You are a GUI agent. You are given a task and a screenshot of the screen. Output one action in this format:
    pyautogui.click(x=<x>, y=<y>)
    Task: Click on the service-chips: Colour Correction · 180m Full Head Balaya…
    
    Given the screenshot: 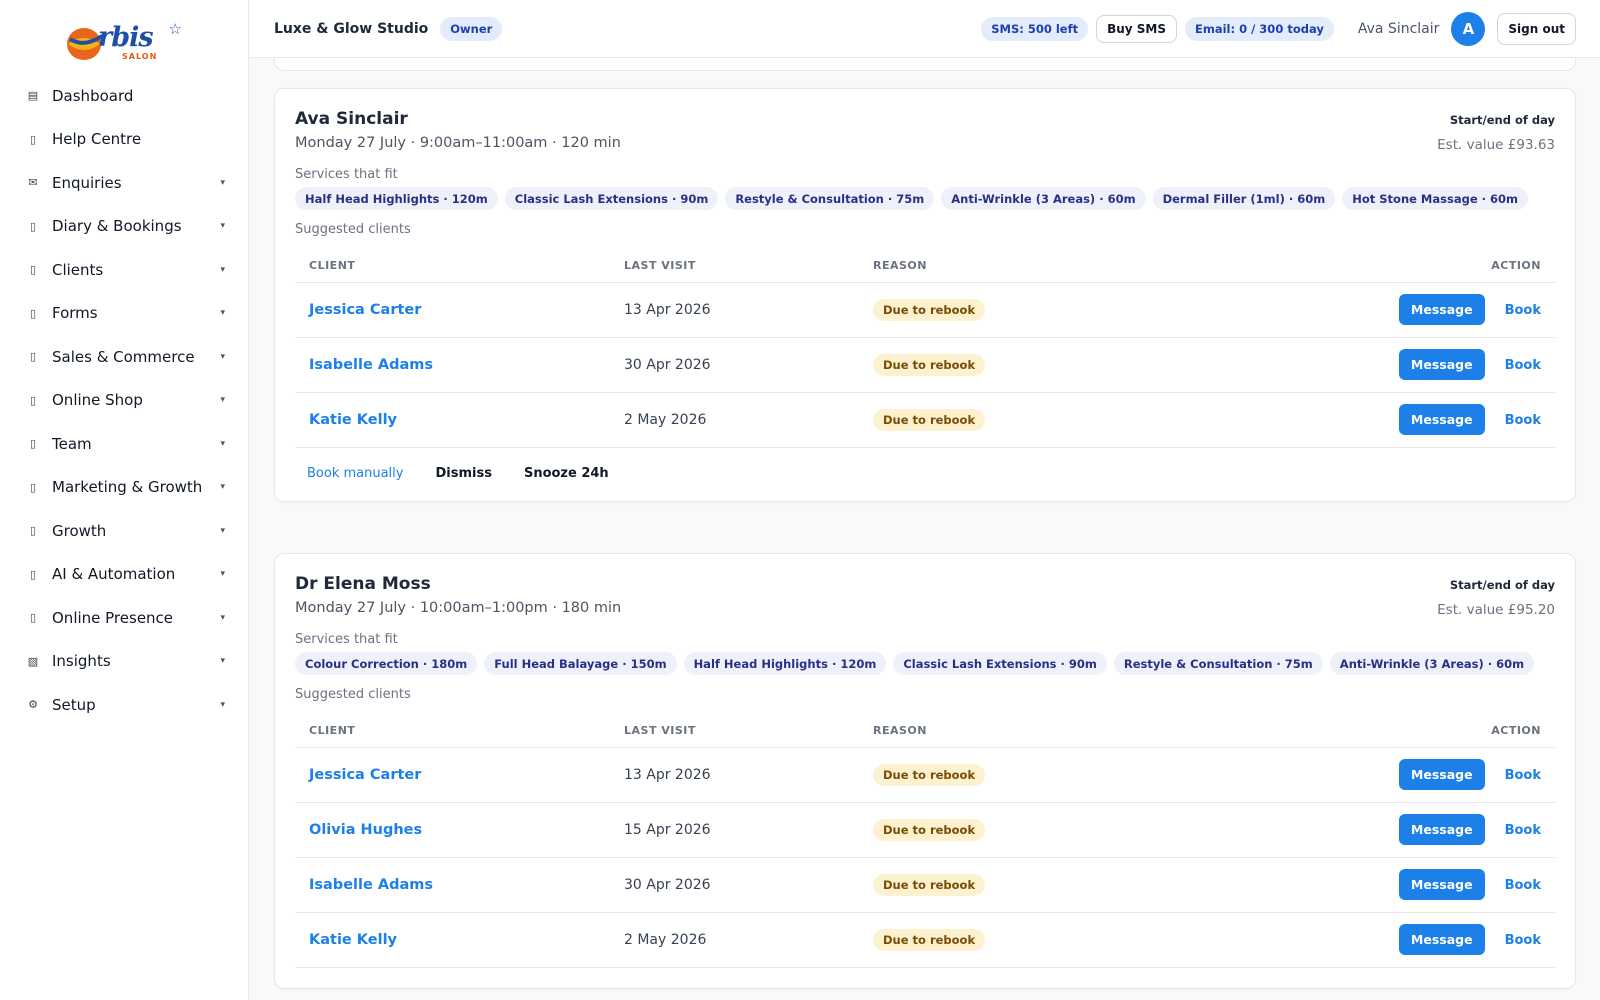 What is the action you would take?
    pyautogui.click(x=925, y=663)
    